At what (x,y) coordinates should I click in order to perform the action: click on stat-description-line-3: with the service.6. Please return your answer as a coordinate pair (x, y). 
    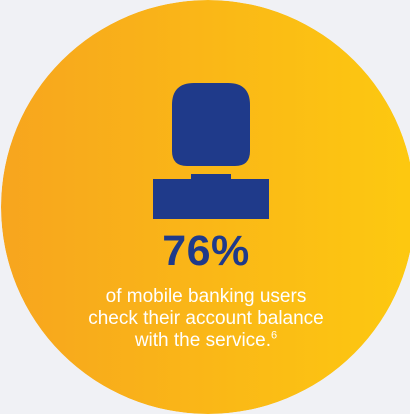
    Looking at the image, I should click on (205, 341).